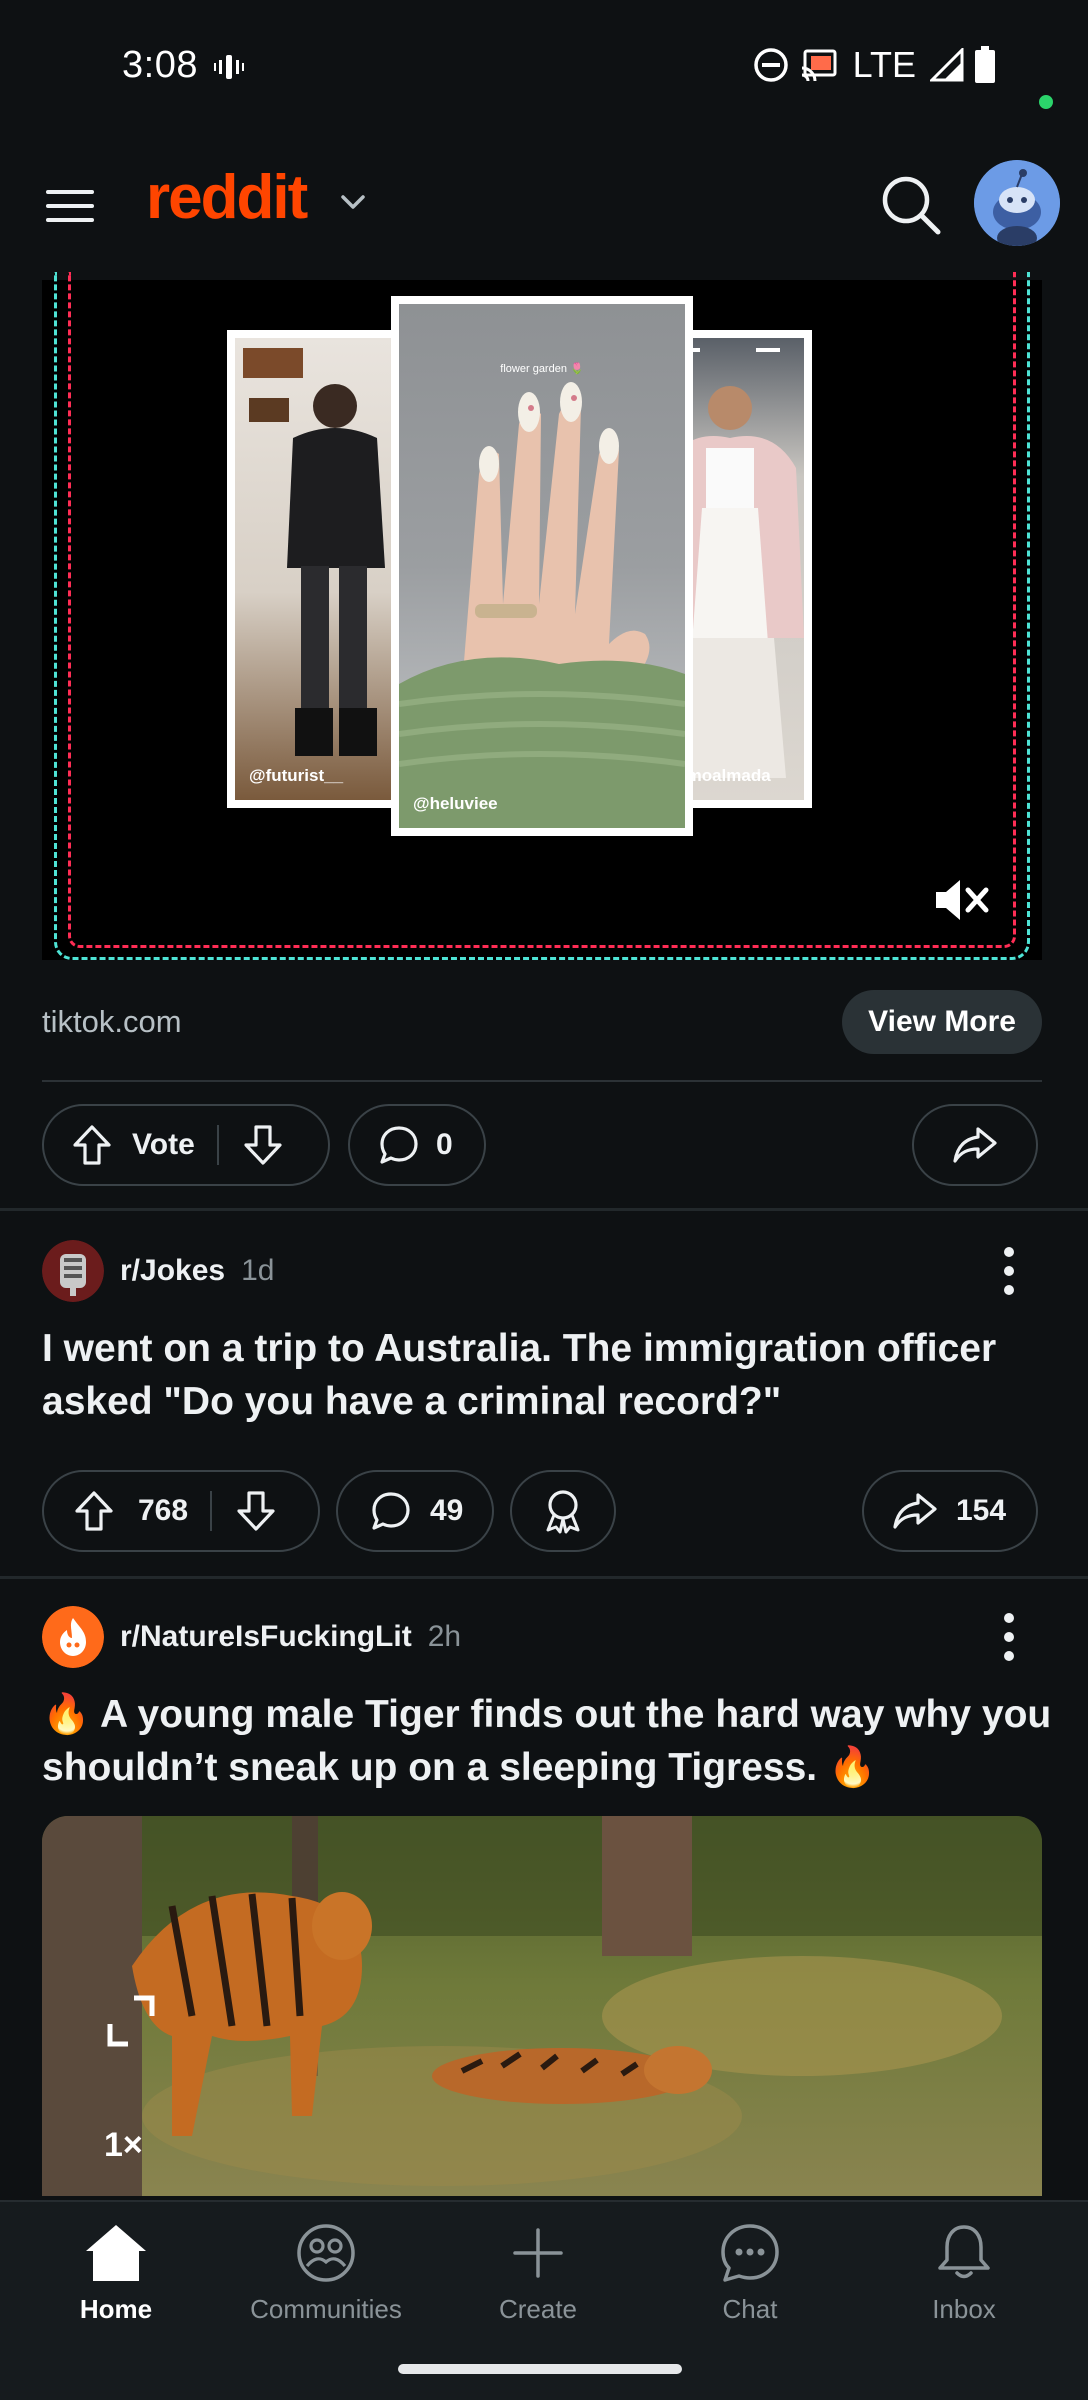 The image size is (1088, 2400). What do you see at coordinates (258, 1270) in the screenshot?
I see `post-age: 1d` at bounding box center [258, 1270].